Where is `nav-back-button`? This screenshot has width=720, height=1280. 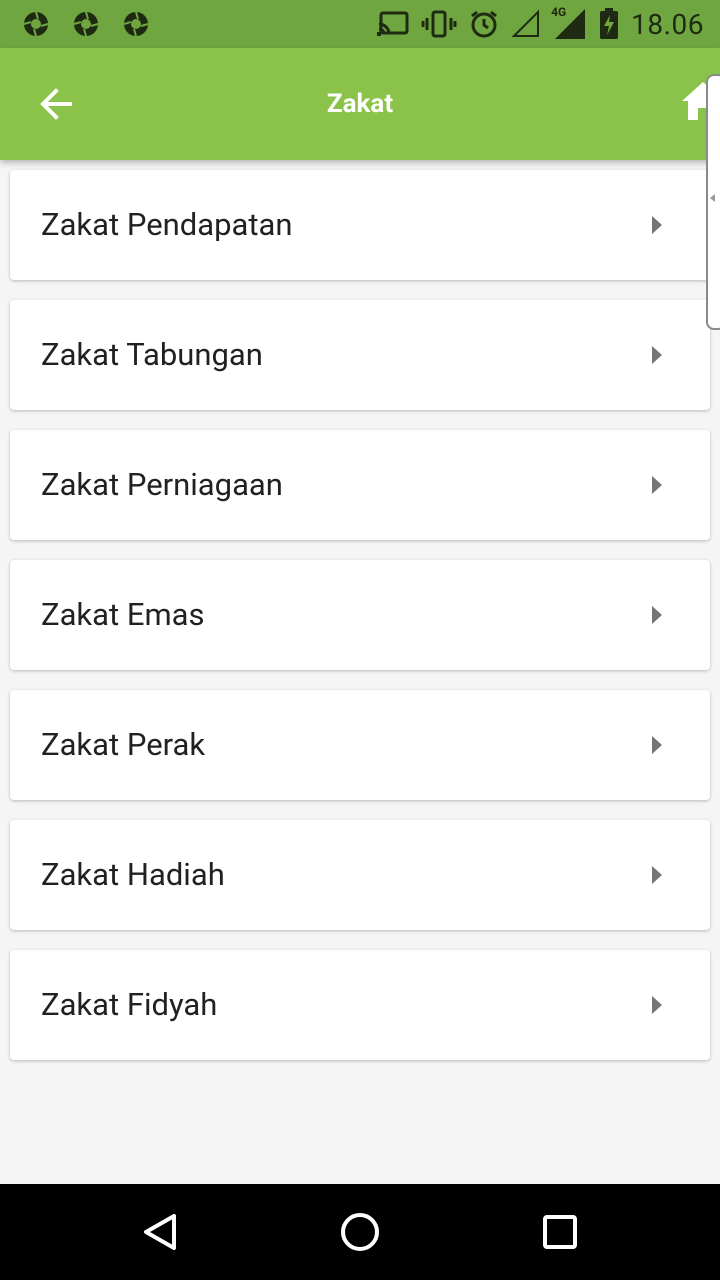 nav-back-button is located at coordinates (160, 1232).